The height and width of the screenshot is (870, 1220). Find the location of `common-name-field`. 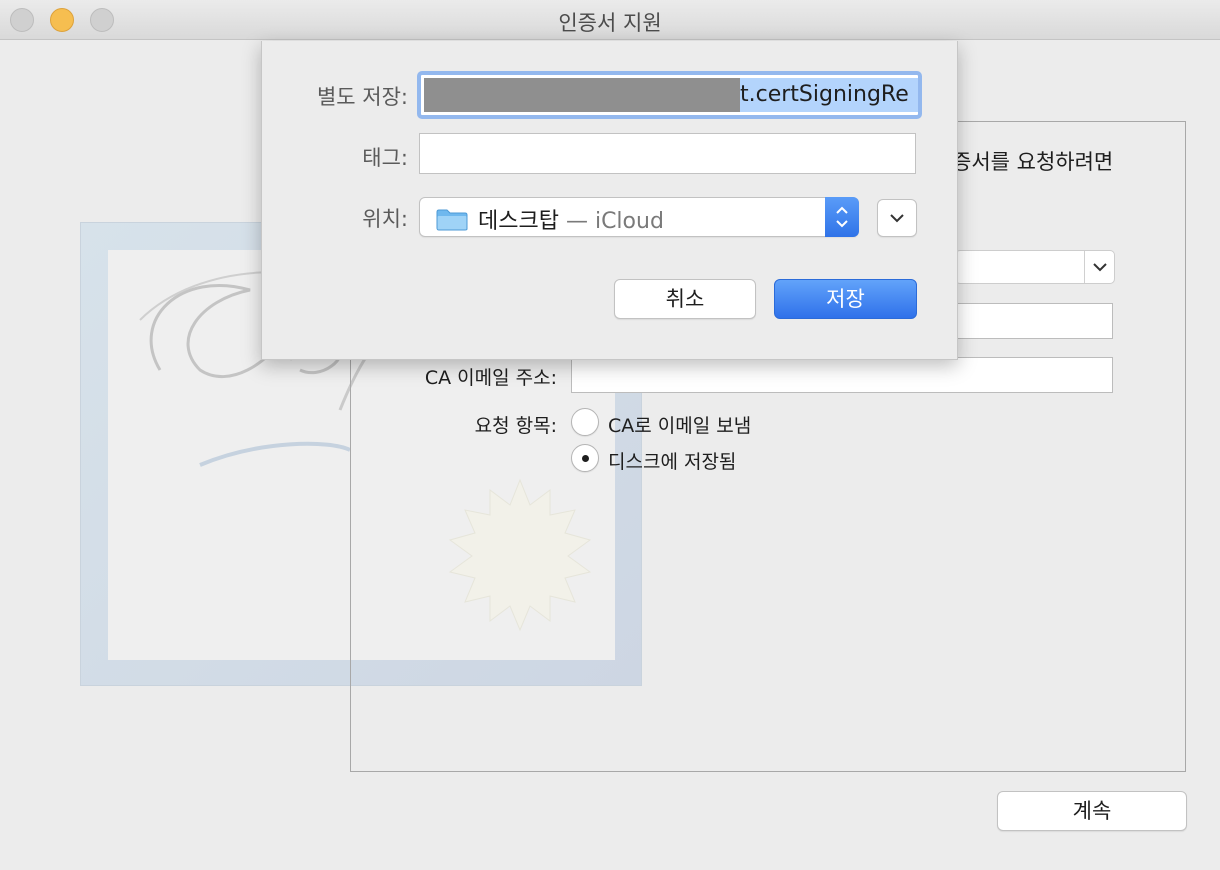

common-name-field is located at coordinates (1034, 321).